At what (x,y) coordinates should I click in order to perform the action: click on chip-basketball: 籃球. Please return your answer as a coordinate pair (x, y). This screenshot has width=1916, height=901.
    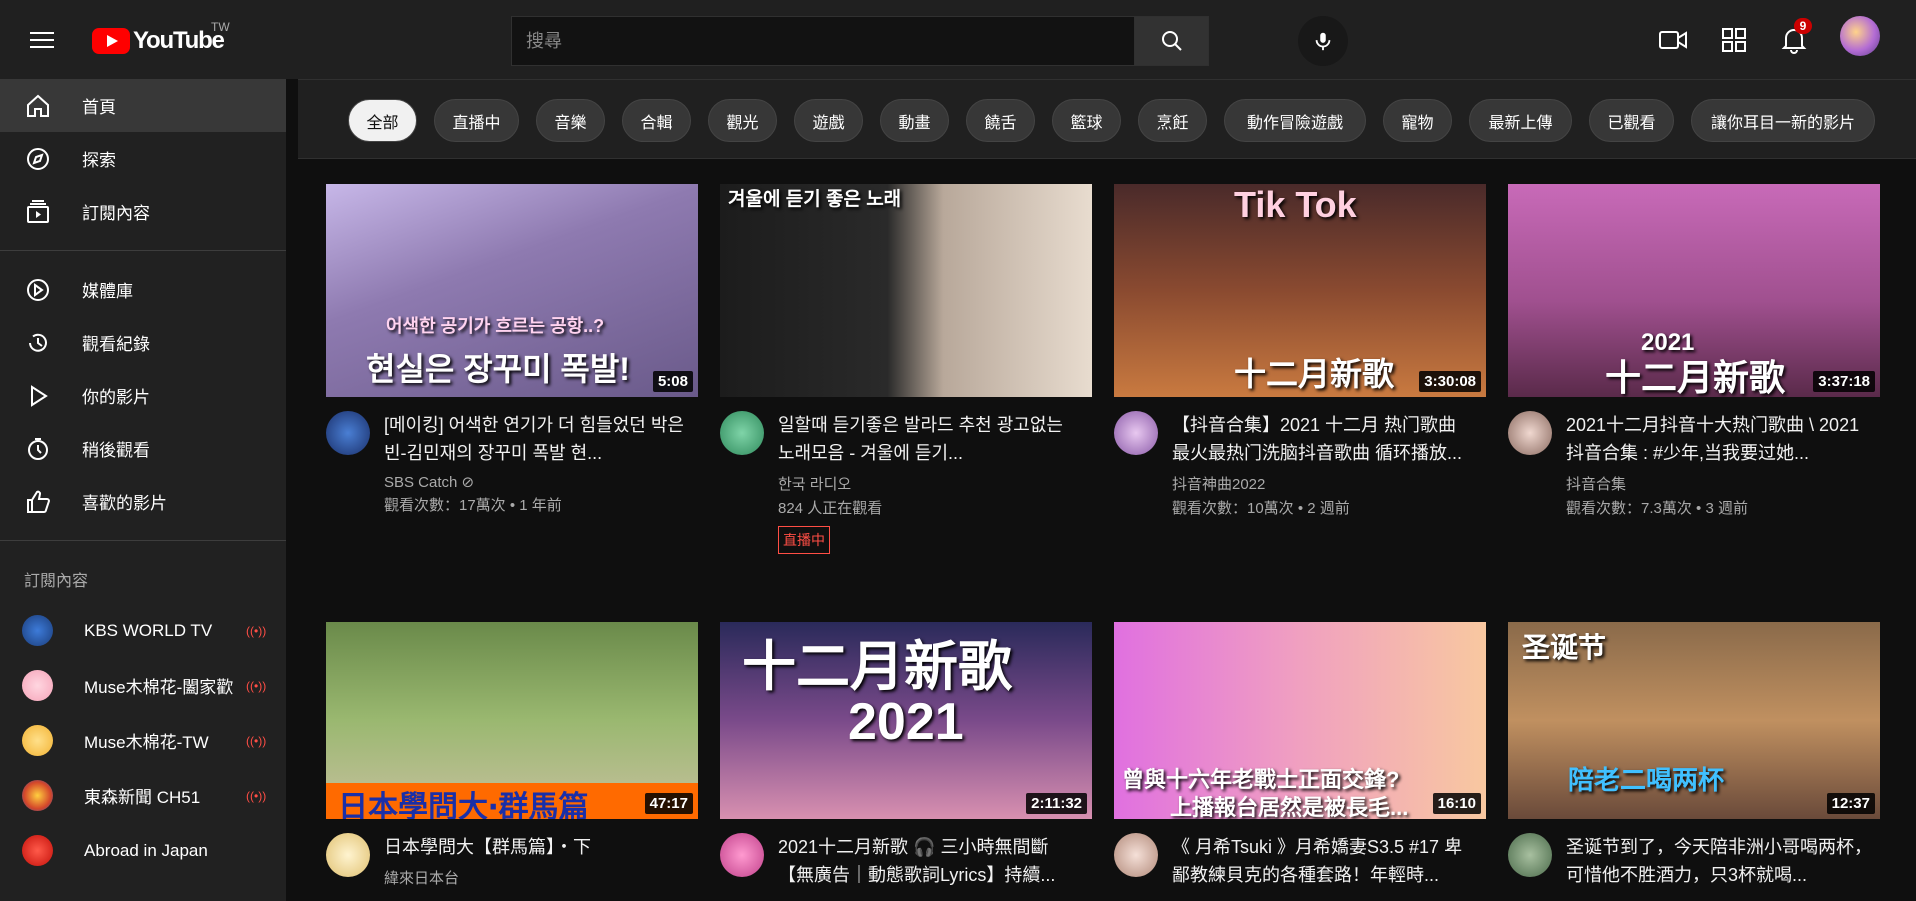
    Looking at the image, I should click on (1086, 120).